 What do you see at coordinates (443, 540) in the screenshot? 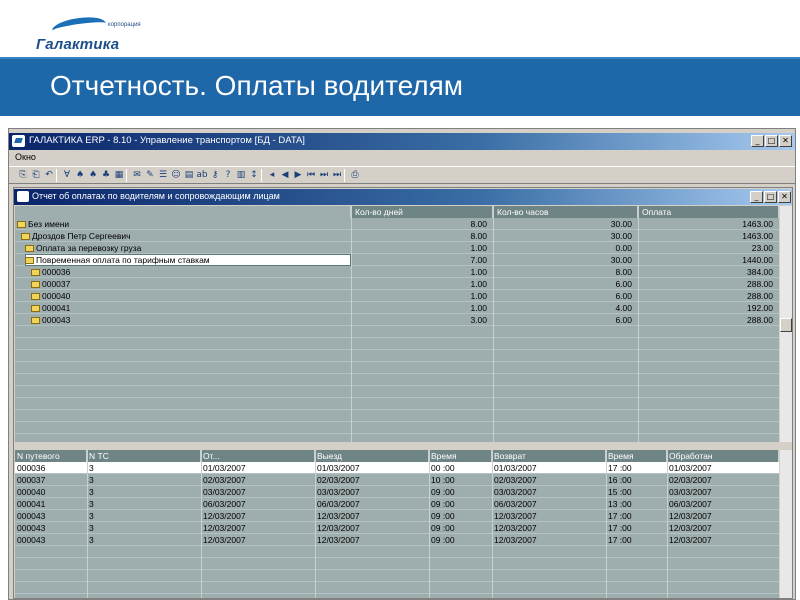
I see `col-departure-time-cell: 09 :00` at bounding box center [443, 540].